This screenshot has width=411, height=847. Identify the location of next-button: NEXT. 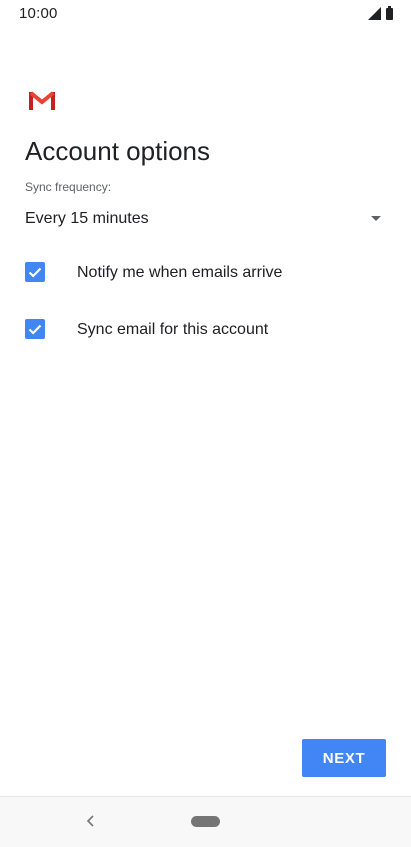
(344, 758).